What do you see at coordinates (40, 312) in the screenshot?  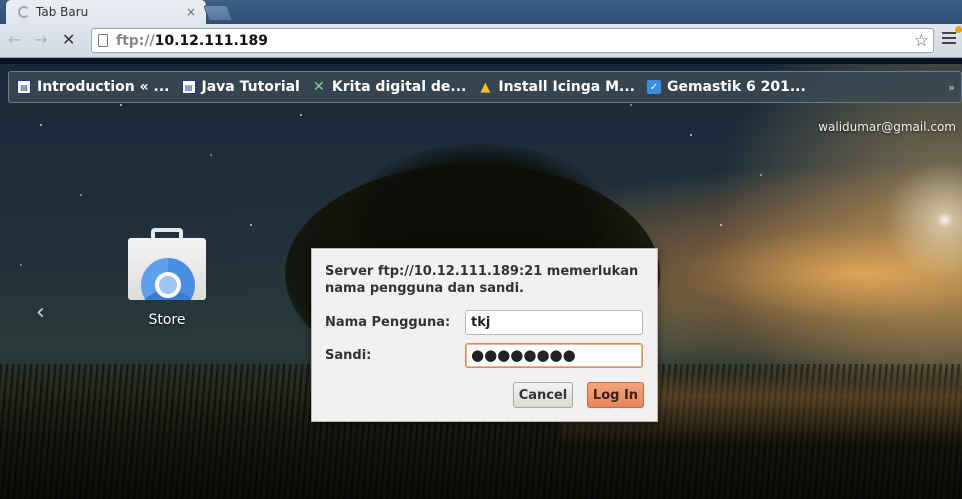 I see `previous-page-icon: ‹` at bounding box center [40, 312].